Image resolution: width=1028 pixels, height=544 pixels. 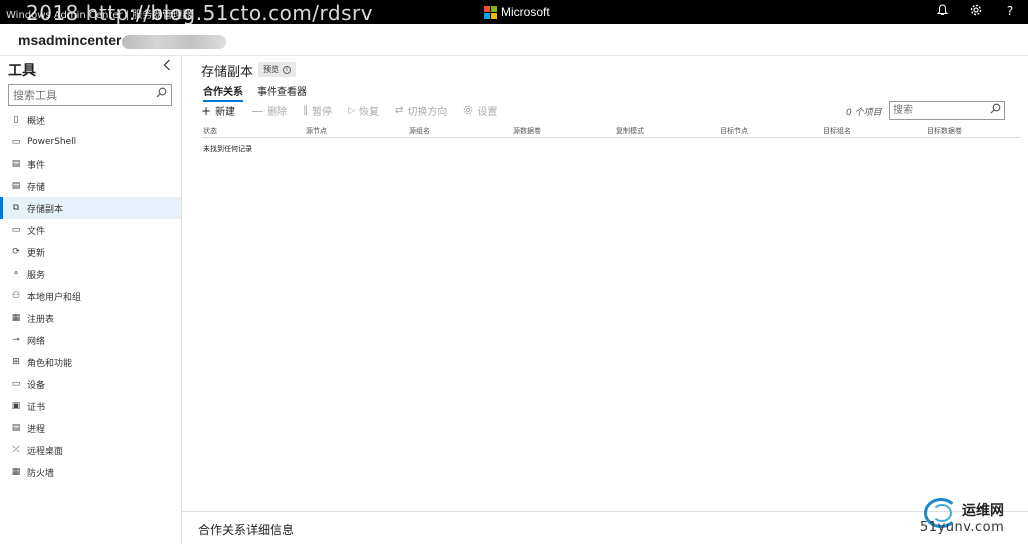 What do you see at coordinates (525, 12) in the screenshot?
I see `brand-name: Microsoft` at bounding box center [525, 12].